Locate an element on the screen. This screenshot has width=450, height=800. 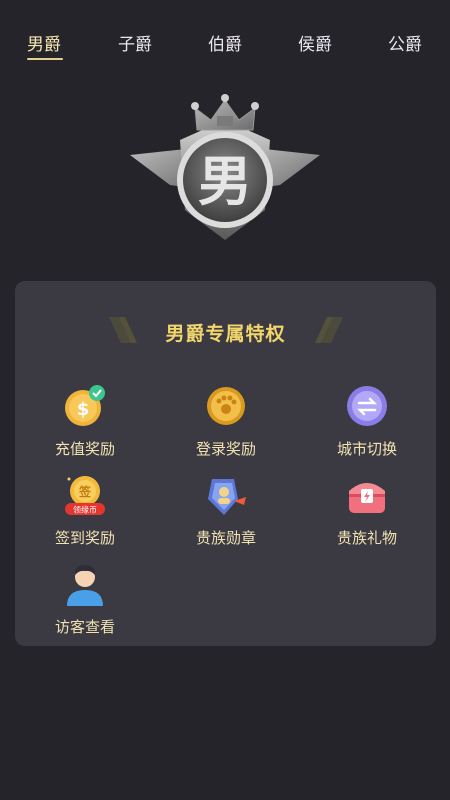
privilege-label: 签到奖励 is located at coordinates (84, 538).